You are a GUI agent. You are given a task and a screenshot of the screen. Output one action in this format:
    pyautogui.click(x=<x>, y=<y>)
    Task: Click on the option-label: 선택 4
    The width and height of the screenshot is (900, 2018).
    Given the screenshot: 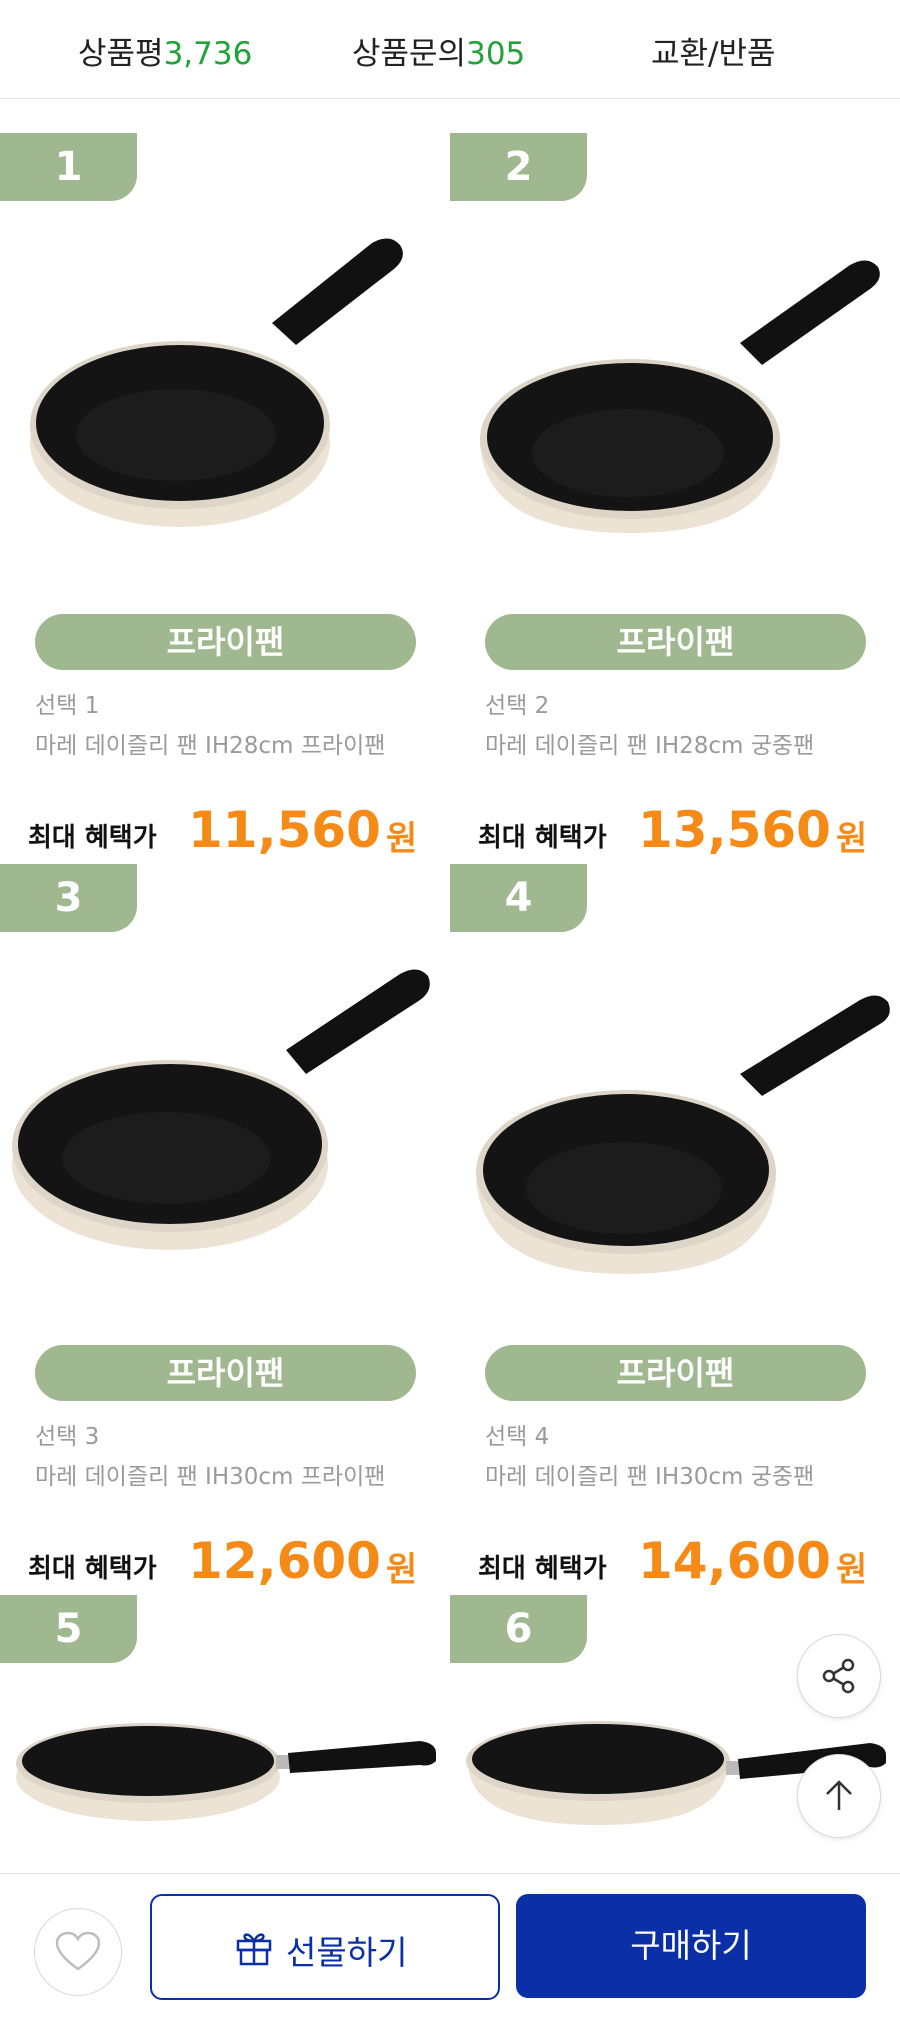 What is the action you would take?
    pyautogui.click(x=517, y=1437)
    